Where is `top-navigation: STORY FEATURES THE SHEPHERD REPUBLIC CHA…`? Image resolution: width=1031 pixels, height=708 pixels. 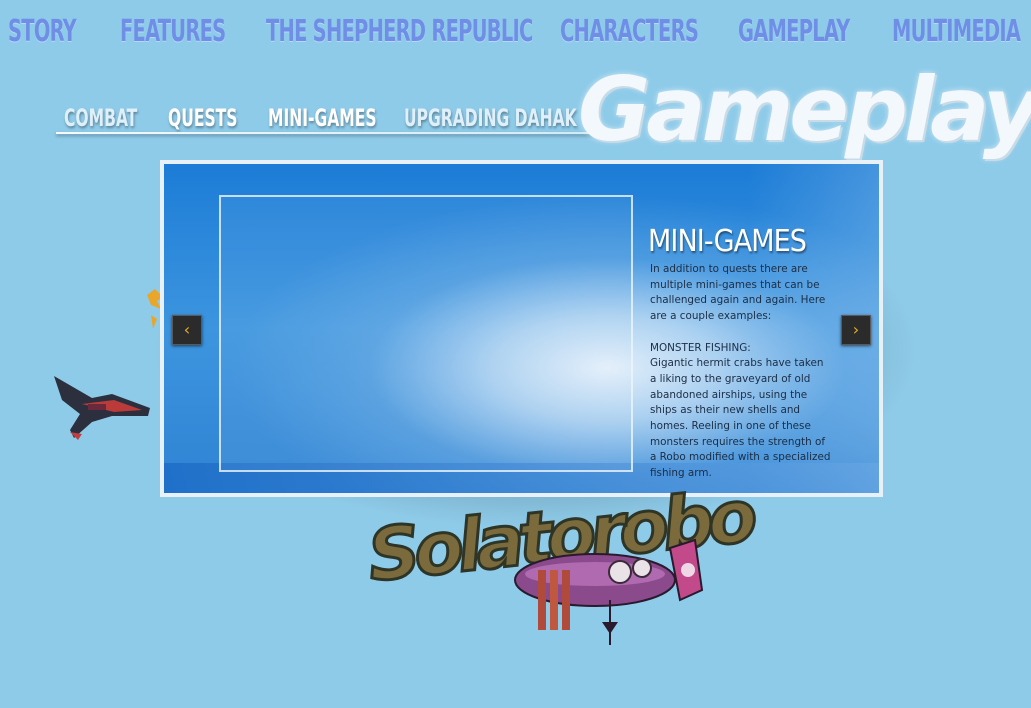
top-navigation: STORY FEATURES THE SHEPHERD REPUBLIC CHA… is located at coordinates (515, 39).